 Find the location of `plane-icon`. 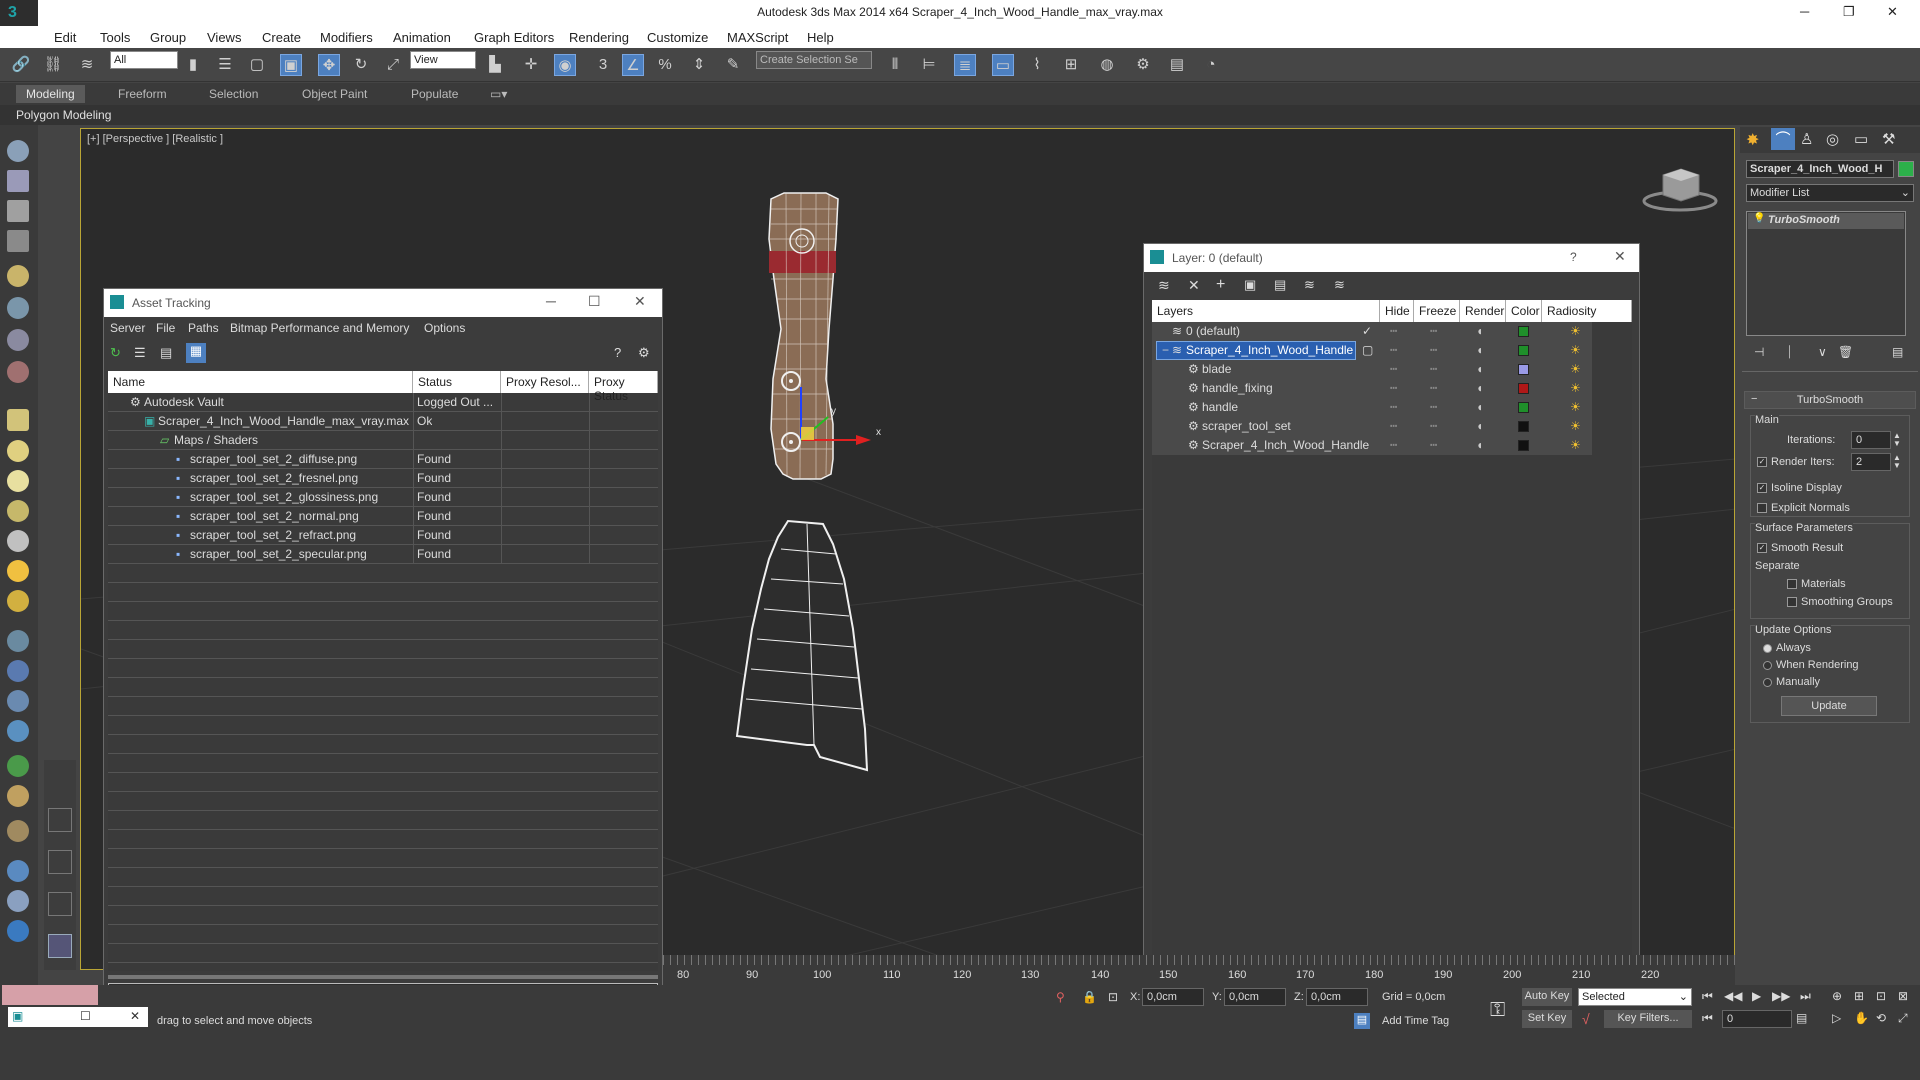

plane-icon is located at coordinates (18, 211).